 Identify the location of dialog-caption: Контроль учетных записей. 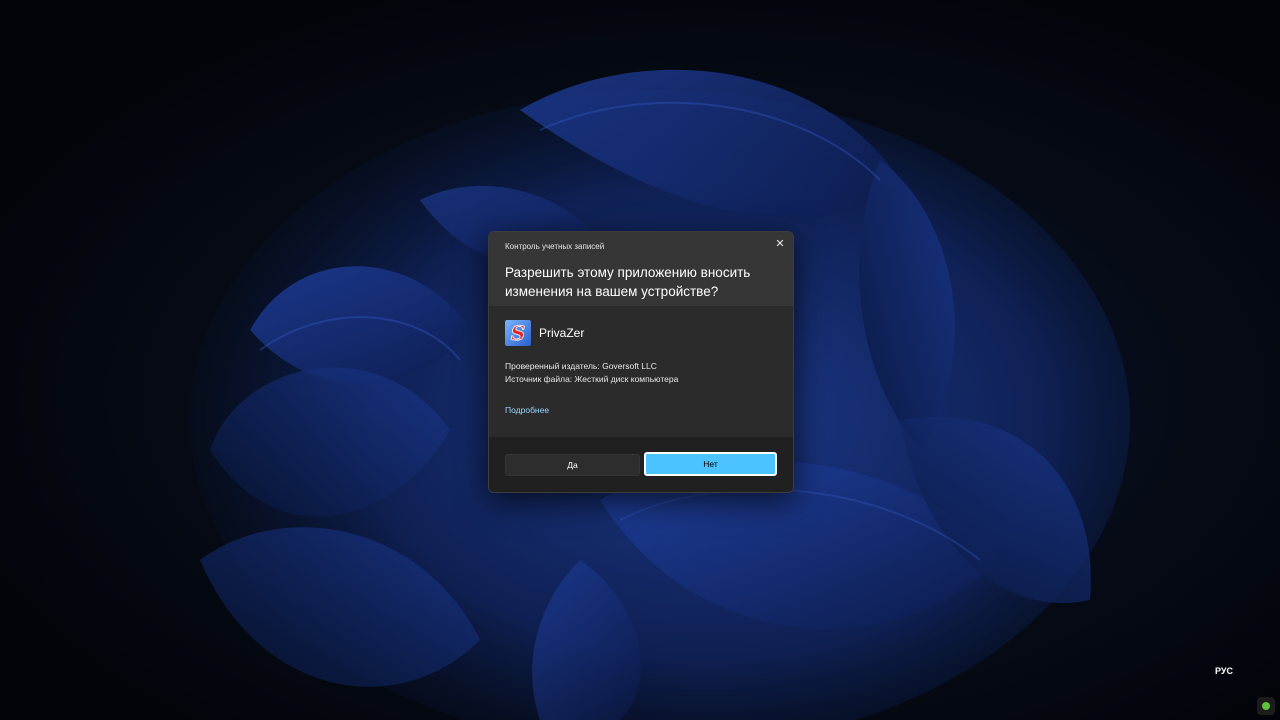
(555, 246).